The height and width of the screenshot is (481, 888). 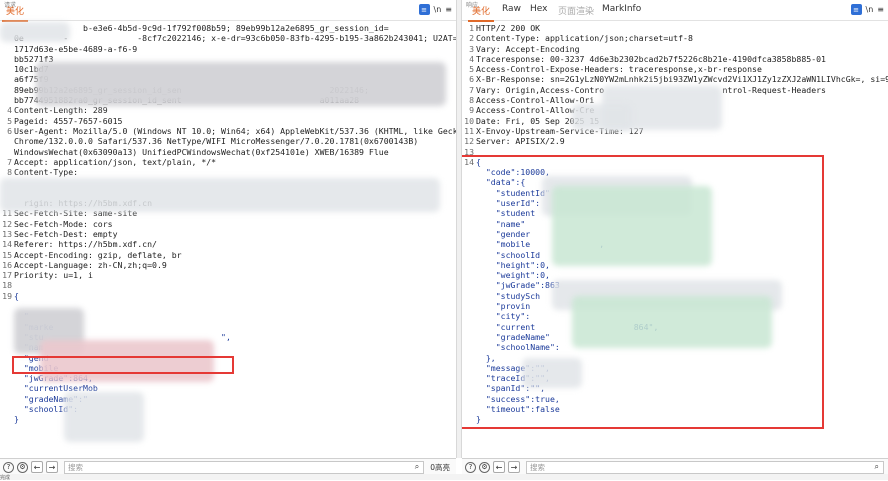 What do you see at coordinates (478, 419) in the screenshot?
I see `line-text: }` at bounding box center [478, 419].